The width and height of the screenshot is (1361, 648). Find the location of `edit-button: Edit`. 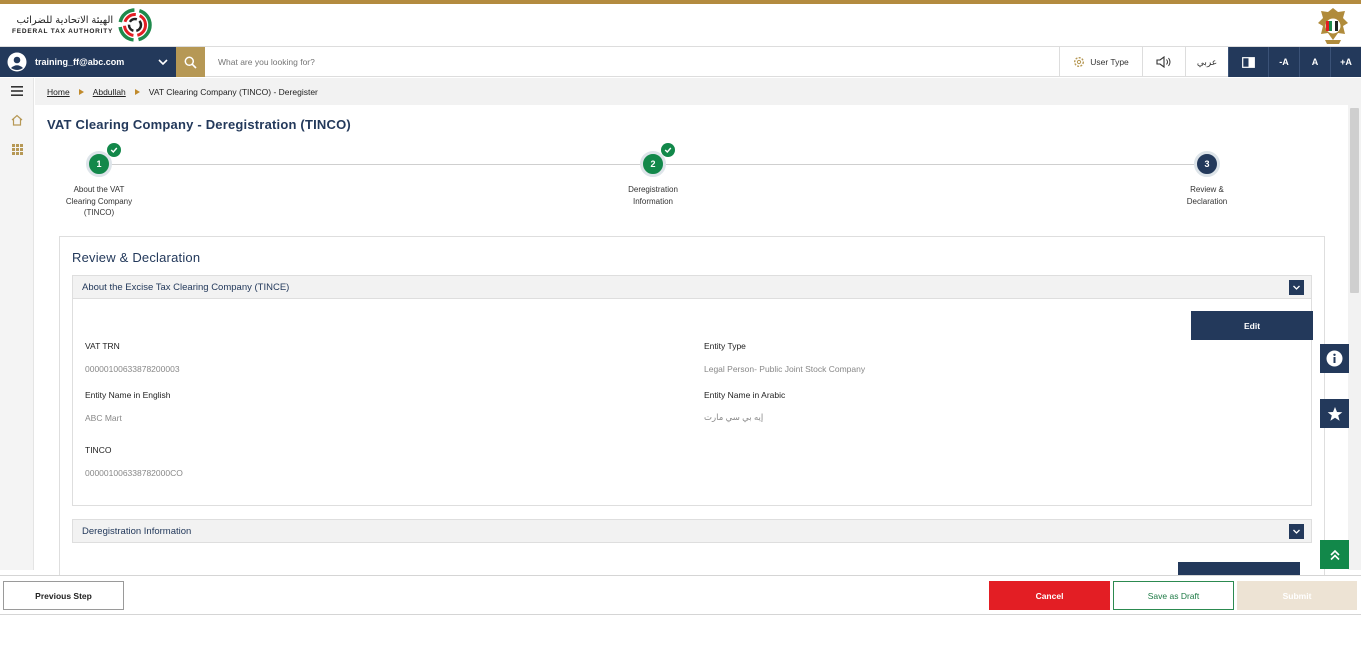

edit-button: Edit is located at coordinates (1252, 325).